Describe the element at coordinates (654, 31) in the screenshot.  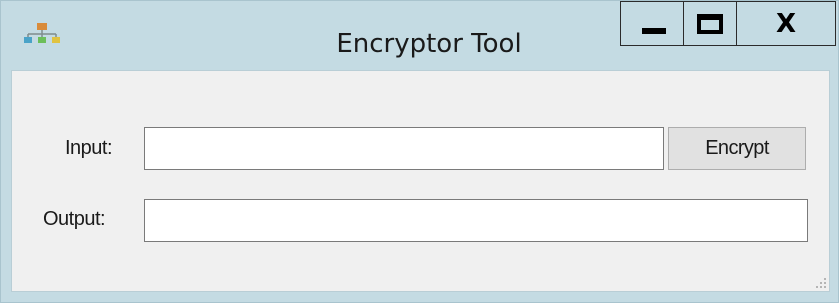
I see `minimize-icon` at that location.